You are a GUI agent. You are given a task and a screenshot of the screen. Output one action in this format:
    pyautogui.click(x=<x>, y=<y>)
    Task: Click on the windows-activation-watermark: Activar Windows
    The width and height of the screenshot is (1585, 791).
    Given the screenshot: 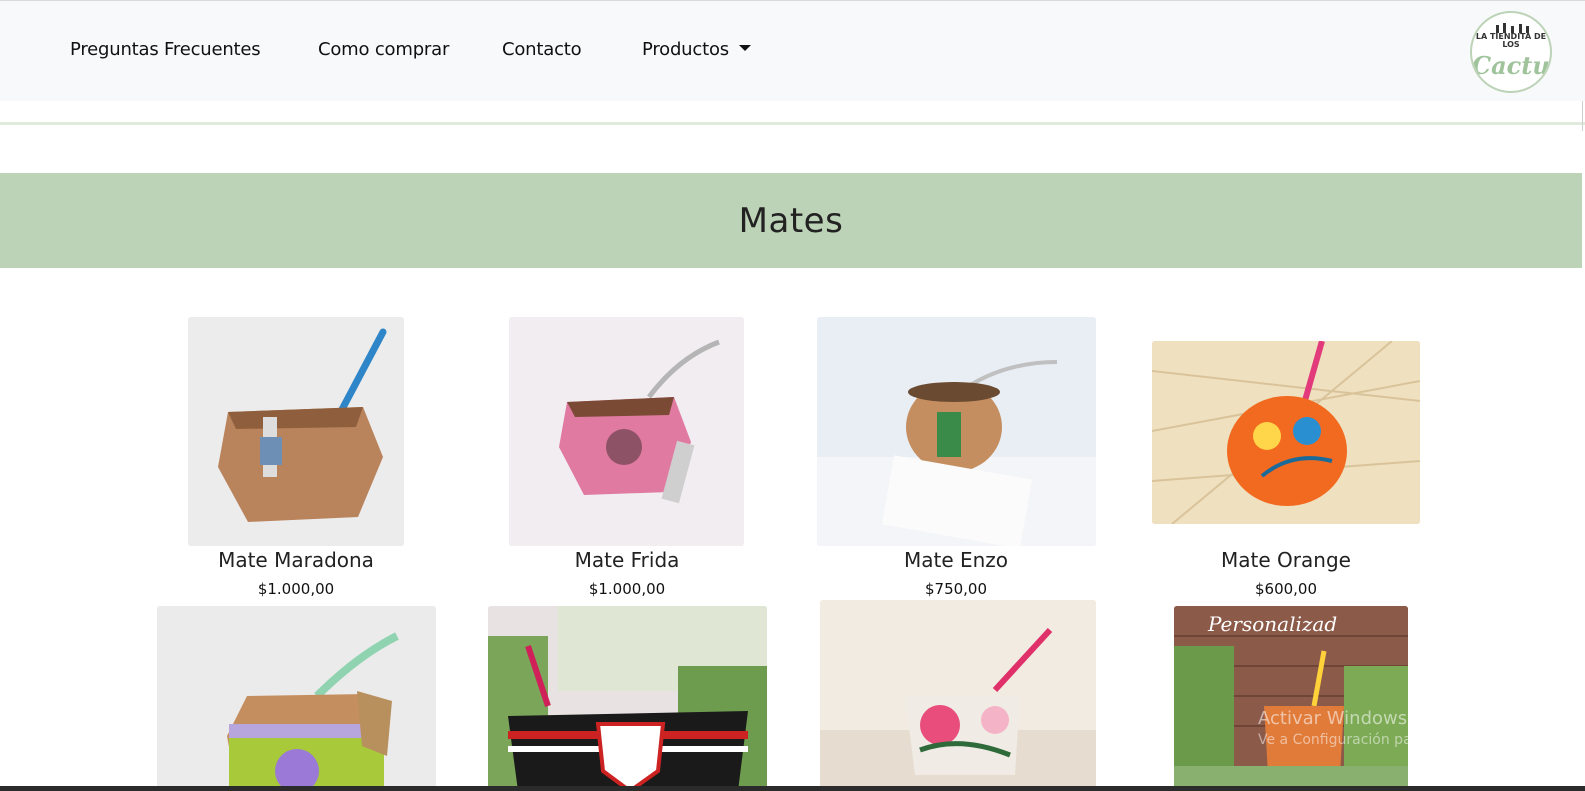 What is the action you would take?
    pyautogui.click(x=1333, y=718)
    